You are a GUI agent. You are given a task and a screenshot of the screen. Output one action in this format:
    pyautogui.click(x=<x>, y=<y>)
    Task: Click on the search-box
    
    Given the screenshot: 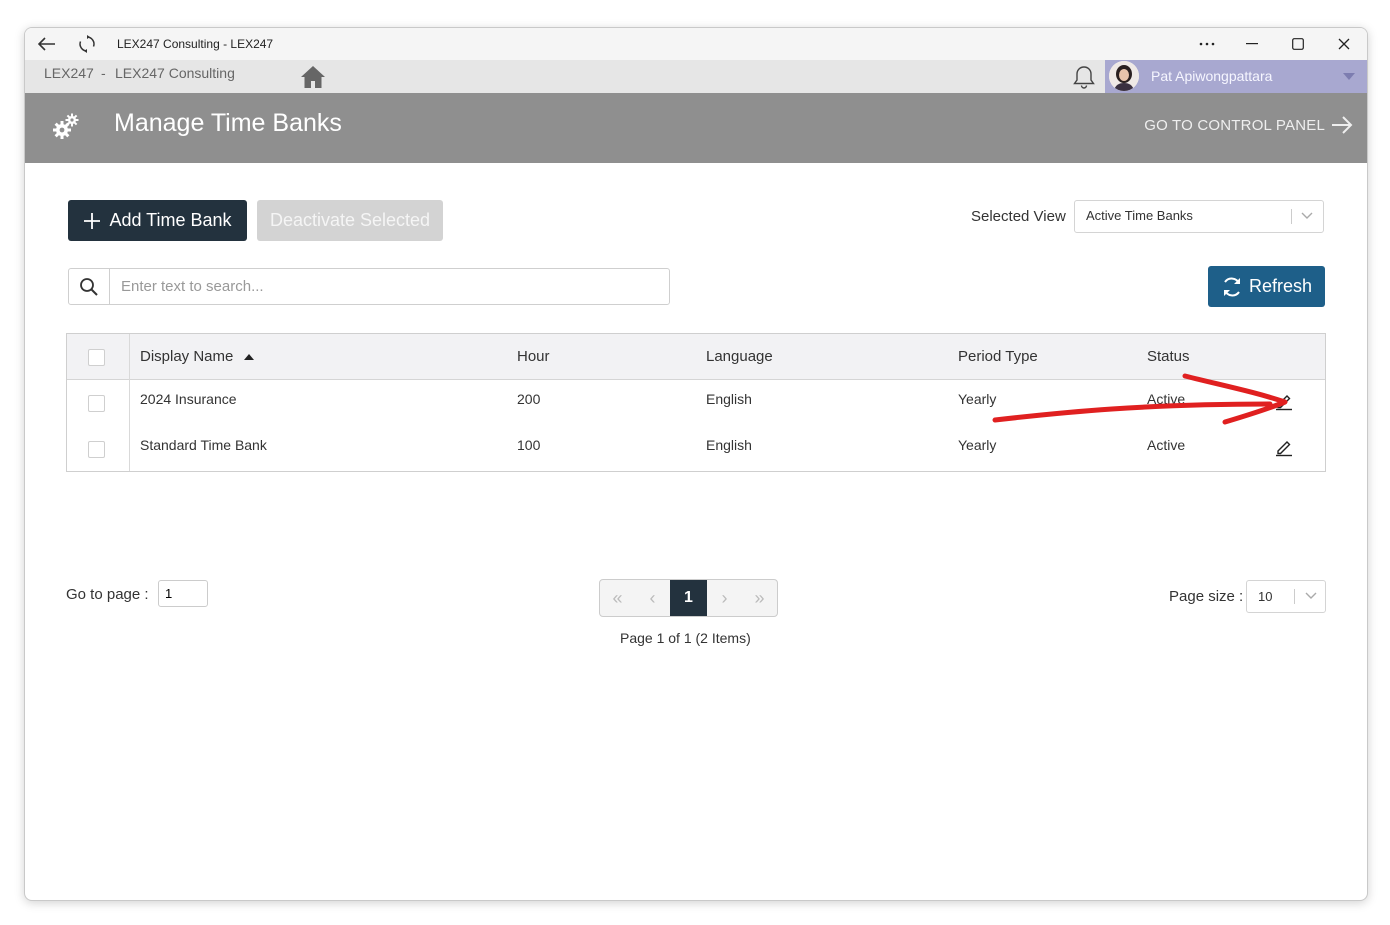 What is the action you would take?
    pyautogui.click(x=369, y=286)
    